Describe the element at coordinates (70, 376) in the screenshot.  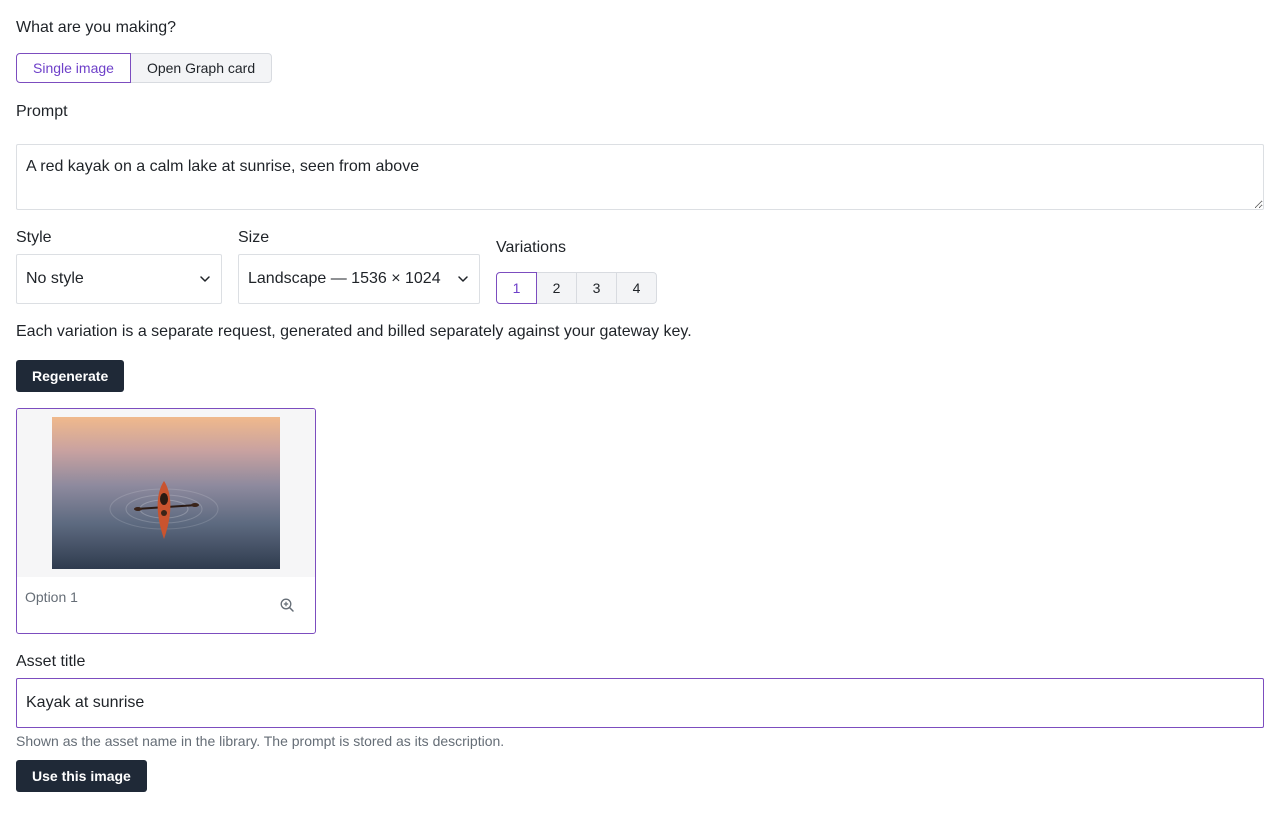
I see `regenerate-button: Regenerate` at that location.